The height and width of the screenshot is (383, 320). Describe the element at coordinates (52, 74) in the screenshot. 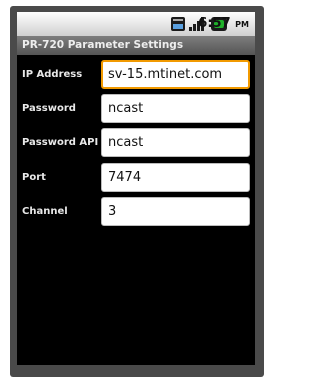

I see `ip-address-label: IP Address` at that location.